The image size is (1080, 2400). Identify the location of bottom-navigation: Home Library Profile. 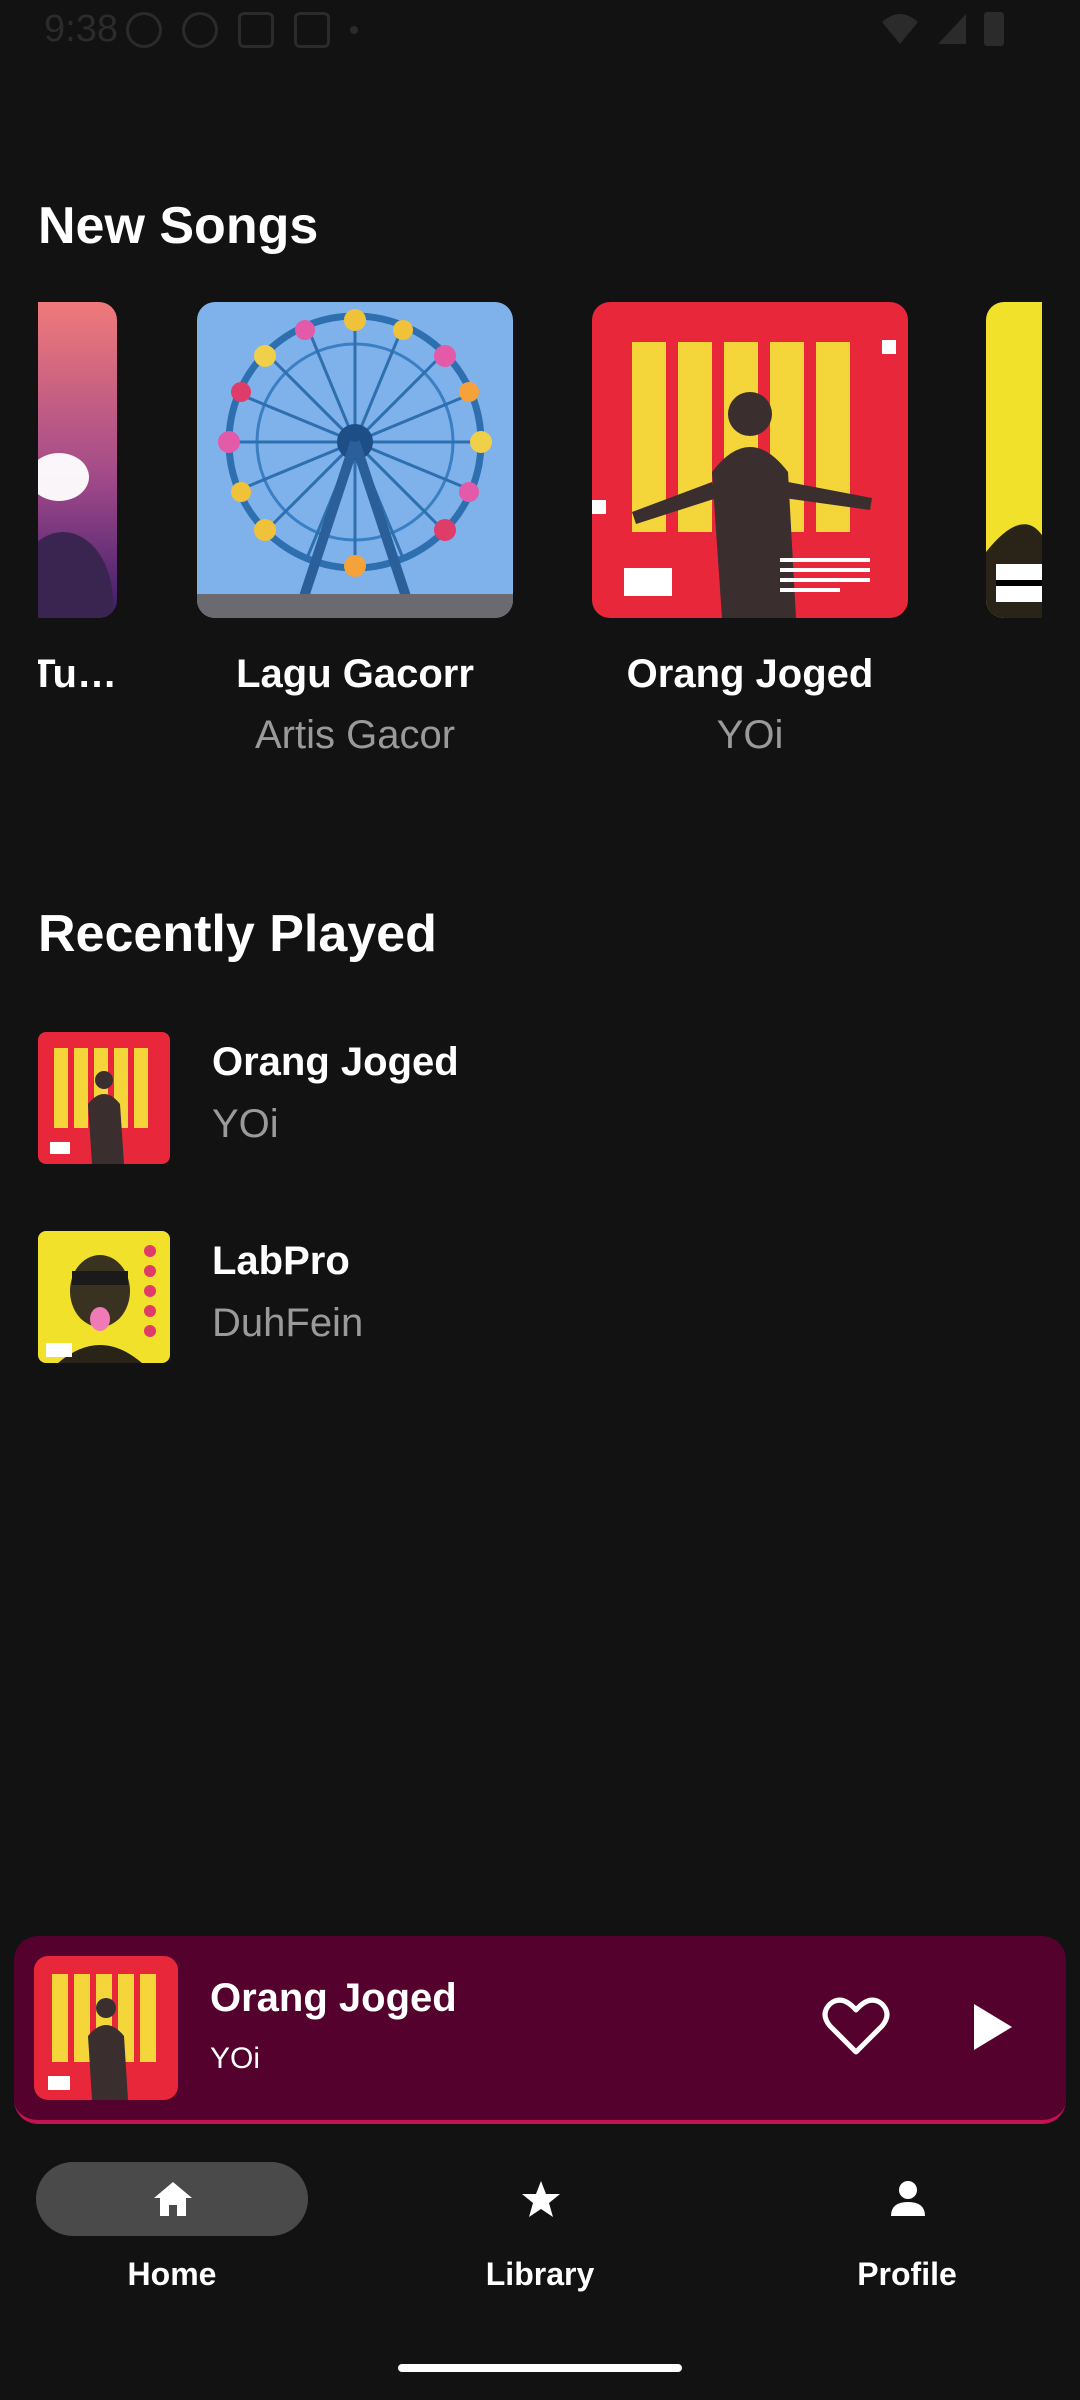
(540, 2230).